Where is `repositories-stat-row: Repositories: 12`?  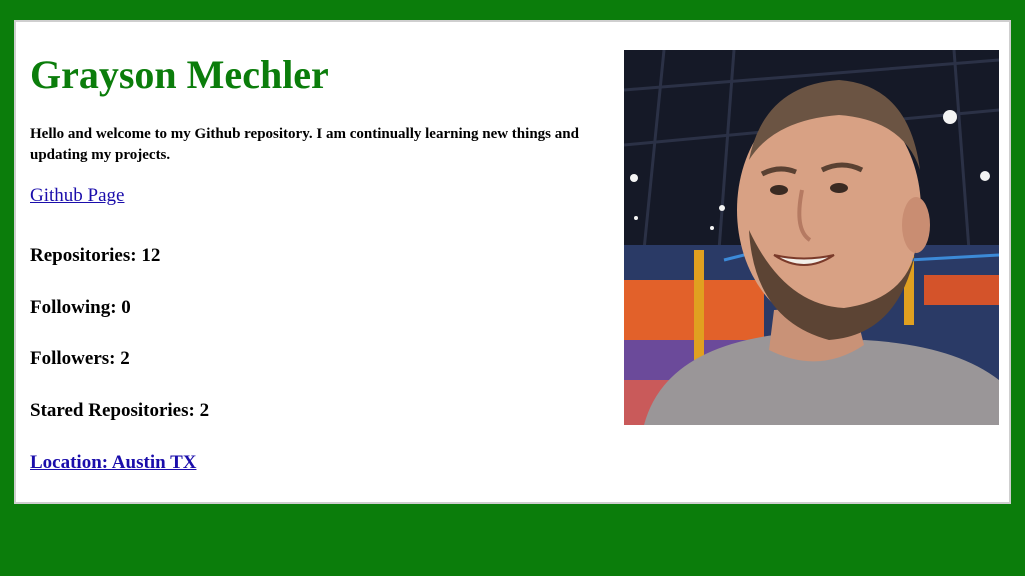 repositories-stat-row: Repositories: 12 is located at coordinates (95, 256).